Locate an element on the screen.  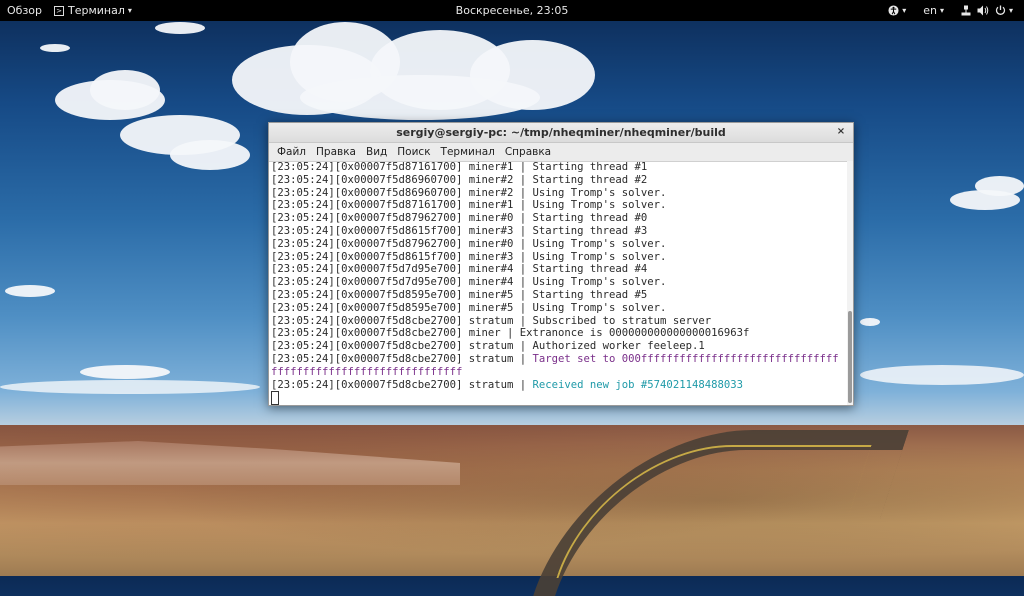
scrollbar-thumb is located at coordinates (850, 357).